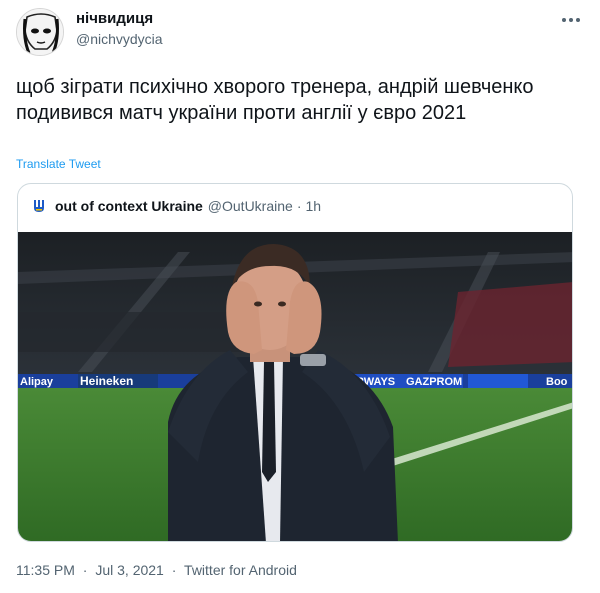  What do you see at coordinates (557, 382) in the screenshot?
I see `board-text: Boo` at bounding box center [557, 382].